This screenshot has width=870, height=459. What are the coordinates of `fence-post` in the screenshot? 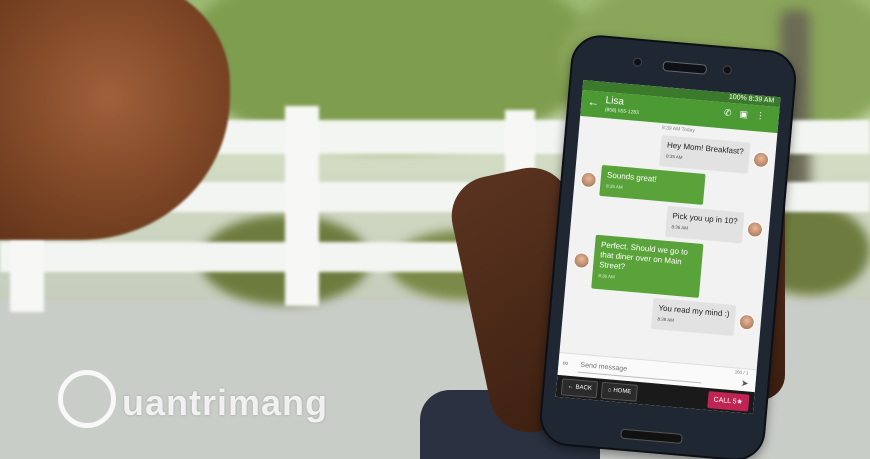 It's located at (302, 206).